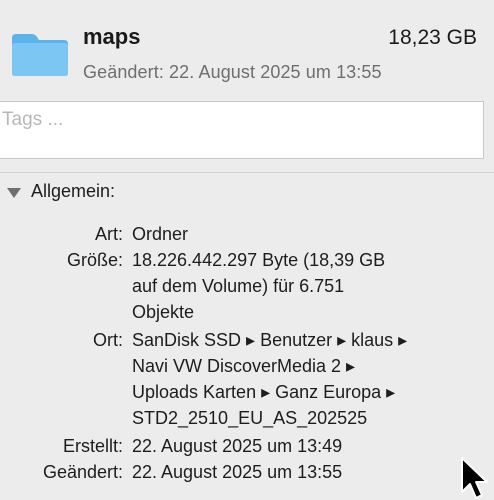  Describe the element at coordinates (232, 72) in the screenshot. I see `header-modified-date: Geändert: 22. August 2025 um 13:55` at that location.